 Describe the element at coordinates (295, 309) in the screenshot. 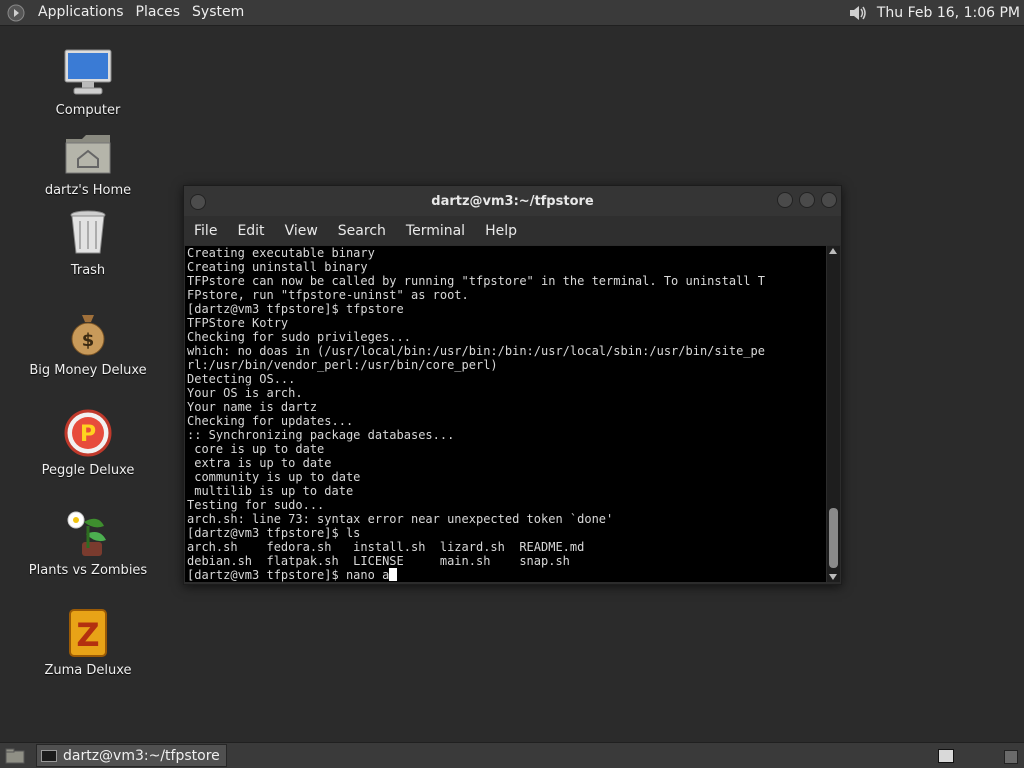

I see `terminal-line: [dartz@vm3 tfpstore]$ tfpstore` at that location.